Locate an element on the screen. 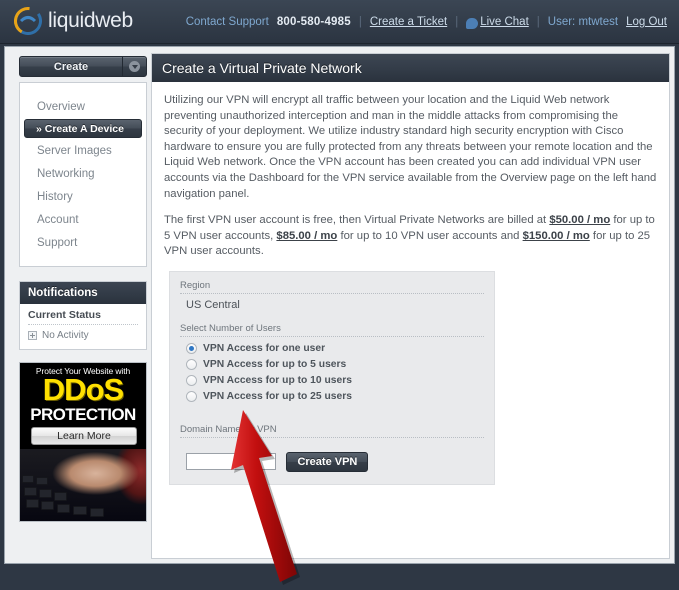  current-status-label: Current Status is located at coordinates (83, 317).